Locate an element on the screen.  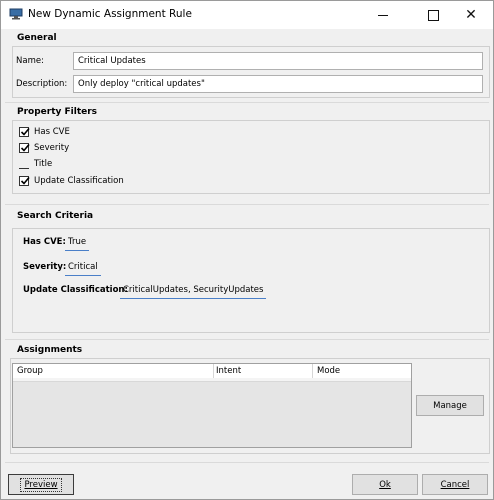
manage-button: Manage is located at coordinates (450, 405).